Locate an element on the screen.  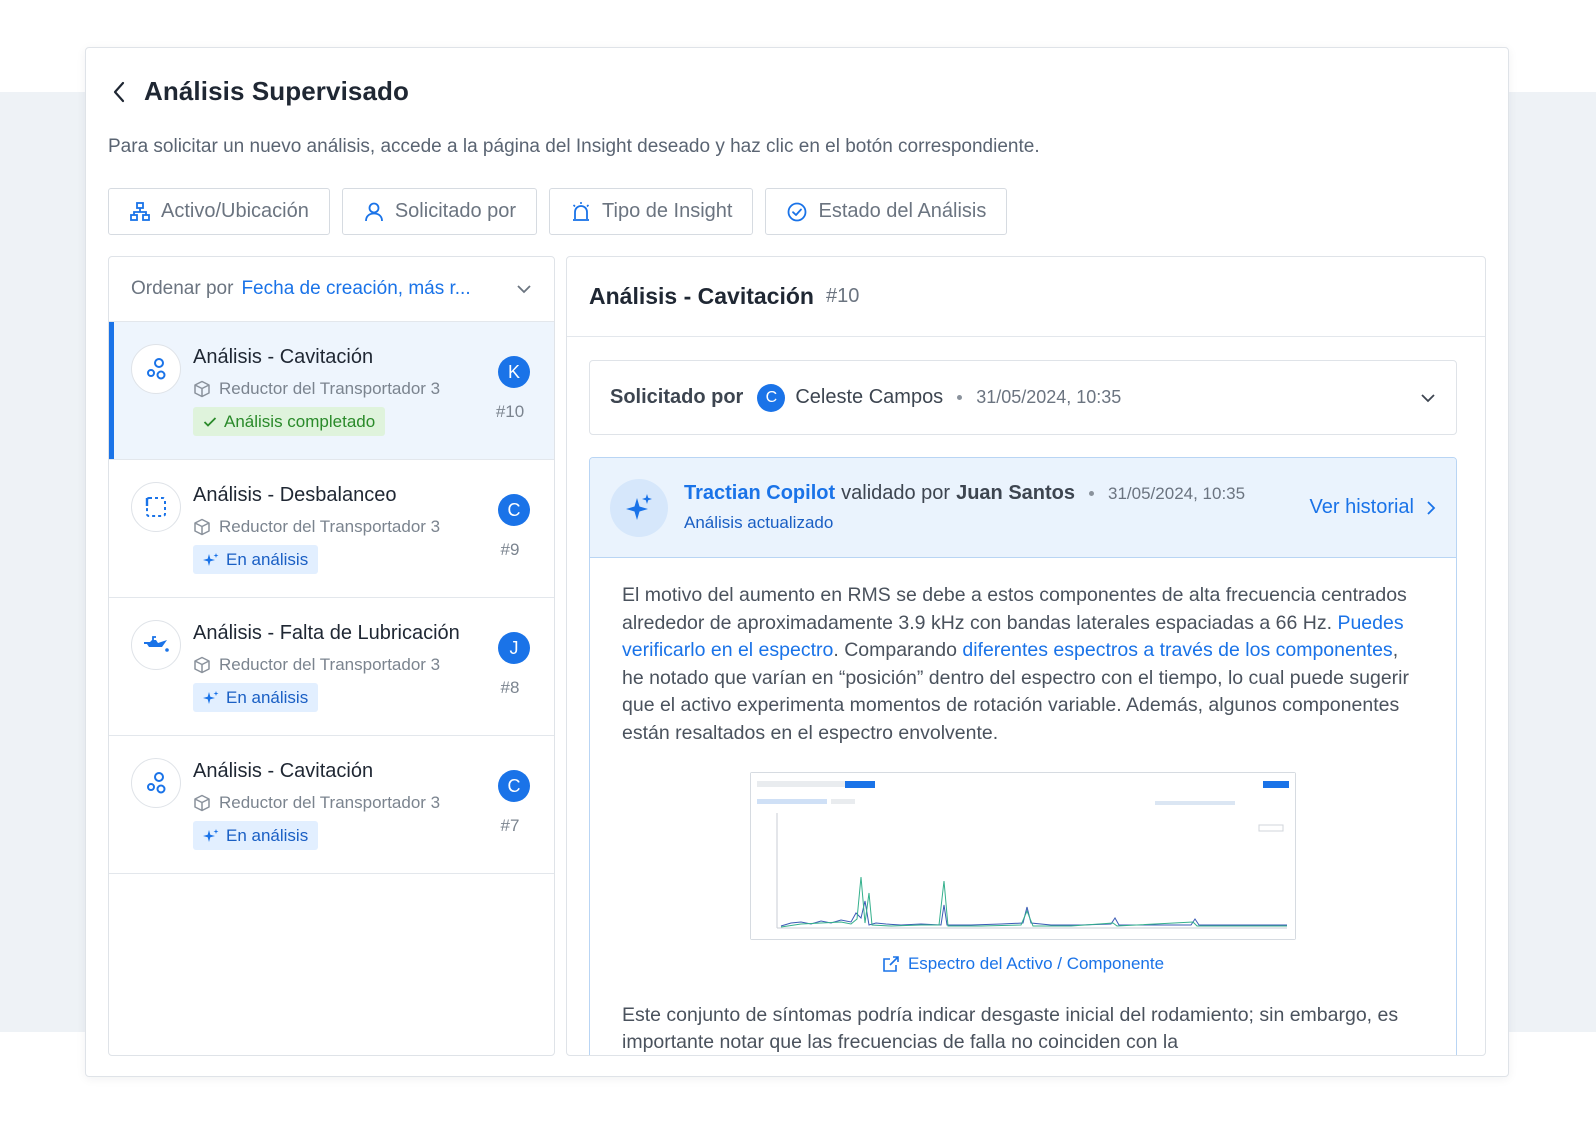
avatar: J is located at coordinates (514, 648).